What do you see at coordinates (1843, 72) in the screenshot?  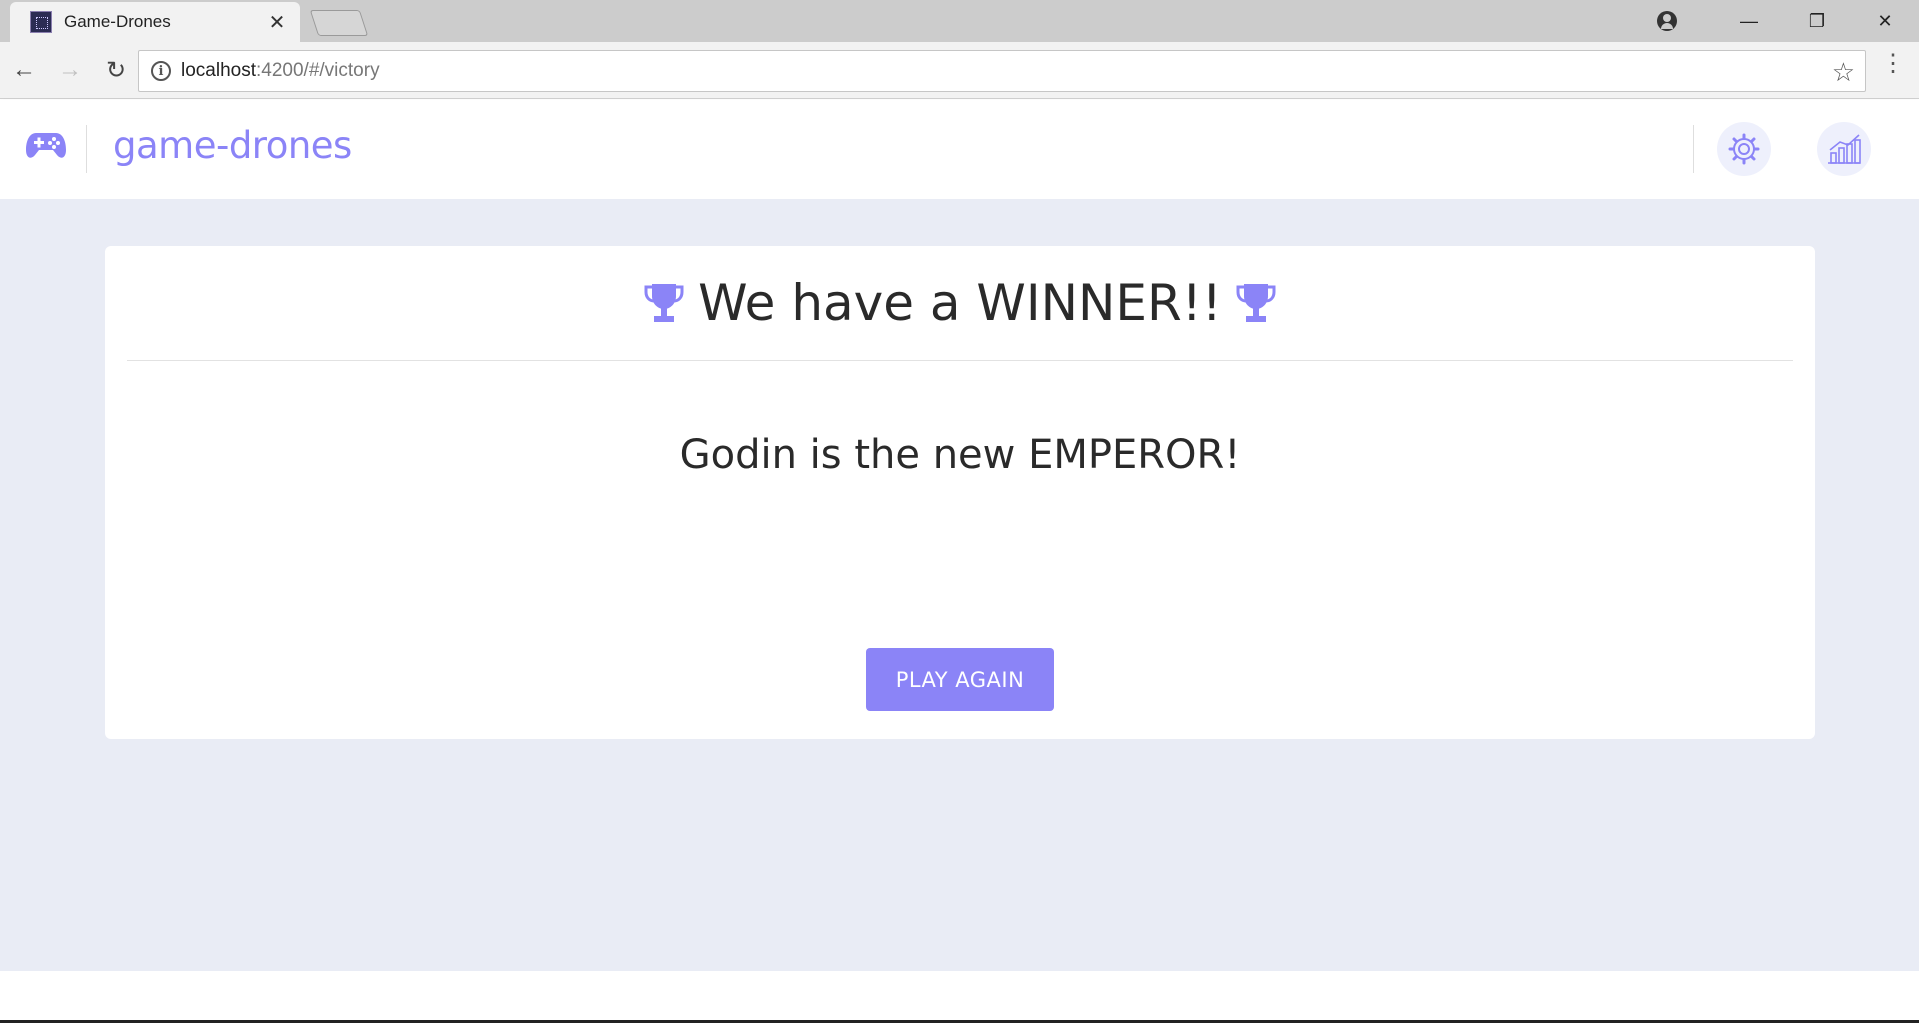 I see `bookmark-star-icon: ☆` at bounding box center [1843, 72].